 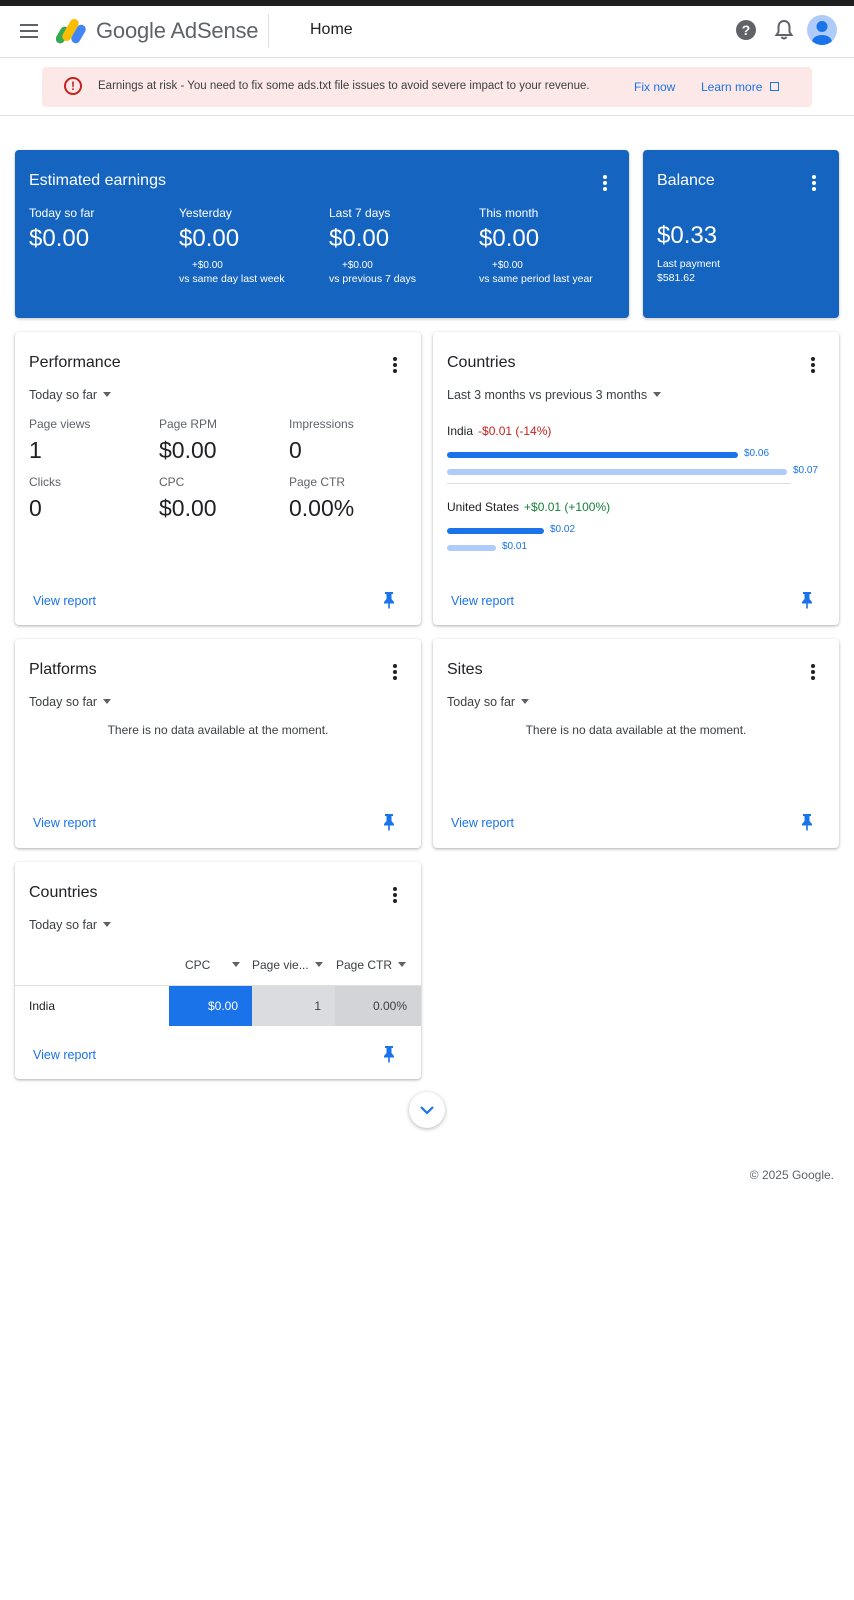 What do you see at coordinates (689, 264) in the screenshot?
I see `last-payment-label: Last payment` at bounding box center [689, 264].